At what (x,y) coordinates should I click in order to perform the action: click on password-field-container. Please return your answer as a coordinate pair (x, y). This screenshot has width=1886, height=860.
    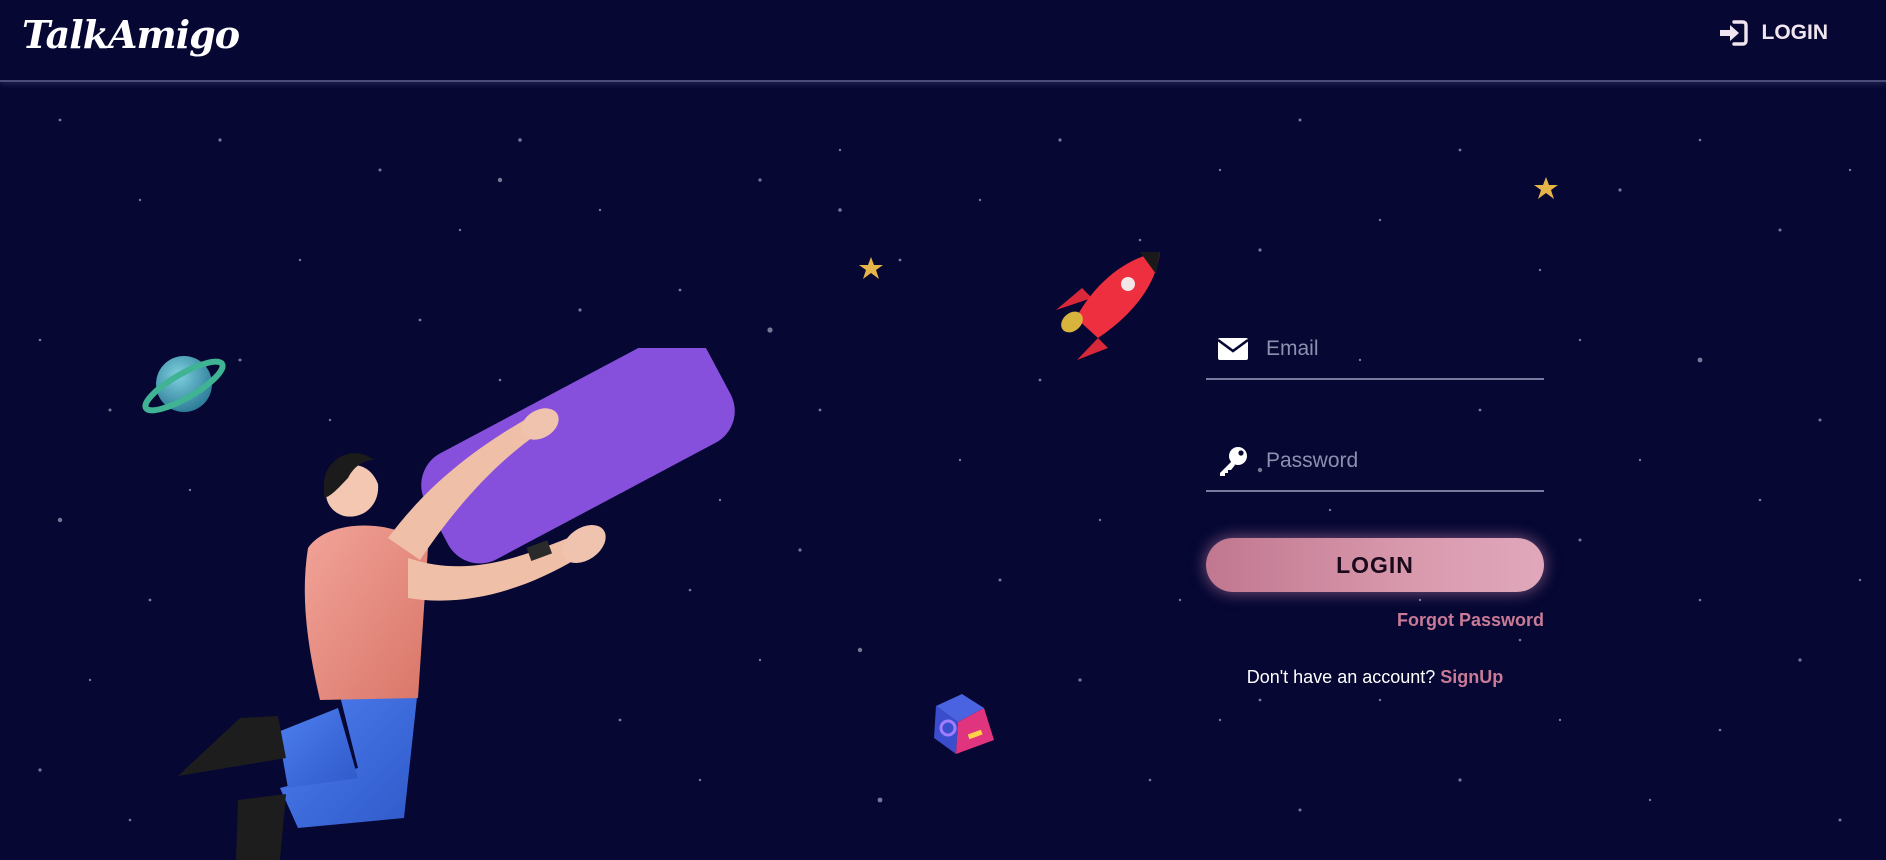
    Looking at the image, I should click on (1375, 462).